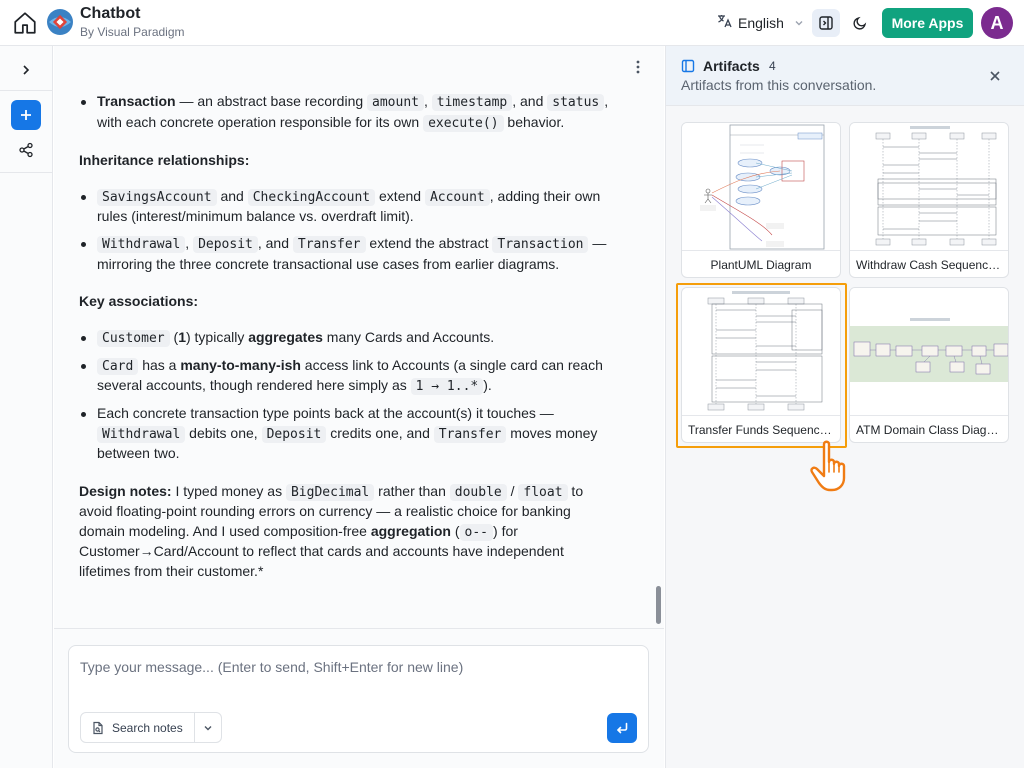 This screenshot has width=1024, height=768. Describe the element at coordinates (860, 23) in the screenshot. I see `dark-mode-icon` at that location.